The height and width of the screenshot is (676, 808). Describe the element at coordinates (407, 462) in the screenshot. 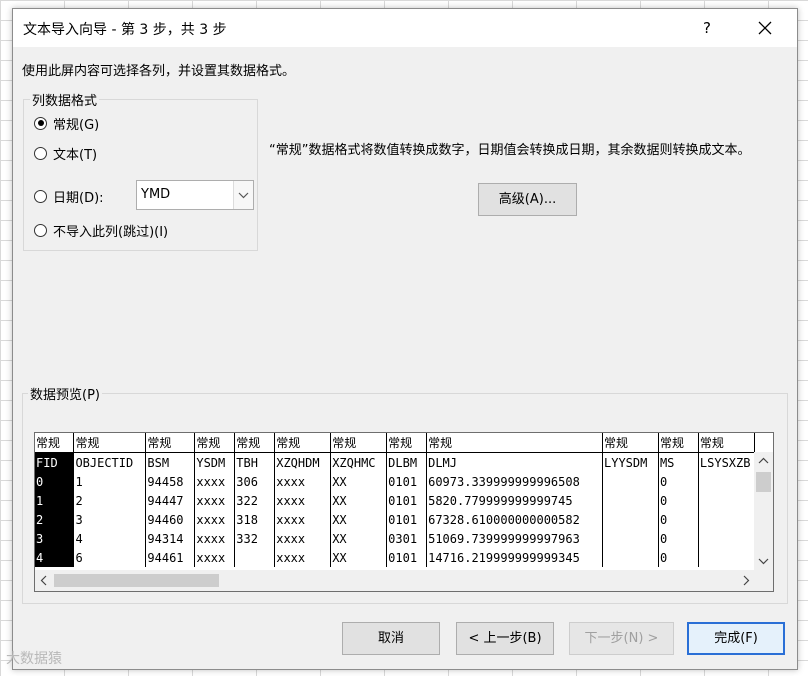

I see `column-name: DLBM` at that location.